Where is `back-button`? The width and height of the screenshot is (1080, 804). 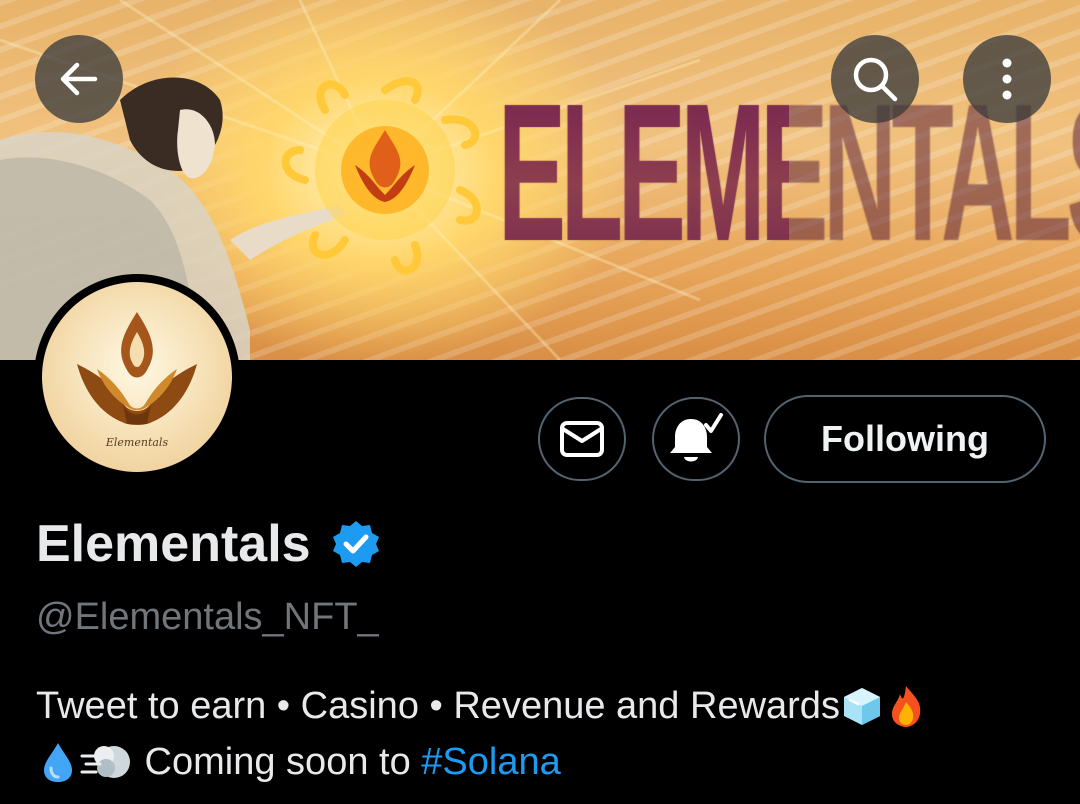 back-button is located at coordinates (79, 79).